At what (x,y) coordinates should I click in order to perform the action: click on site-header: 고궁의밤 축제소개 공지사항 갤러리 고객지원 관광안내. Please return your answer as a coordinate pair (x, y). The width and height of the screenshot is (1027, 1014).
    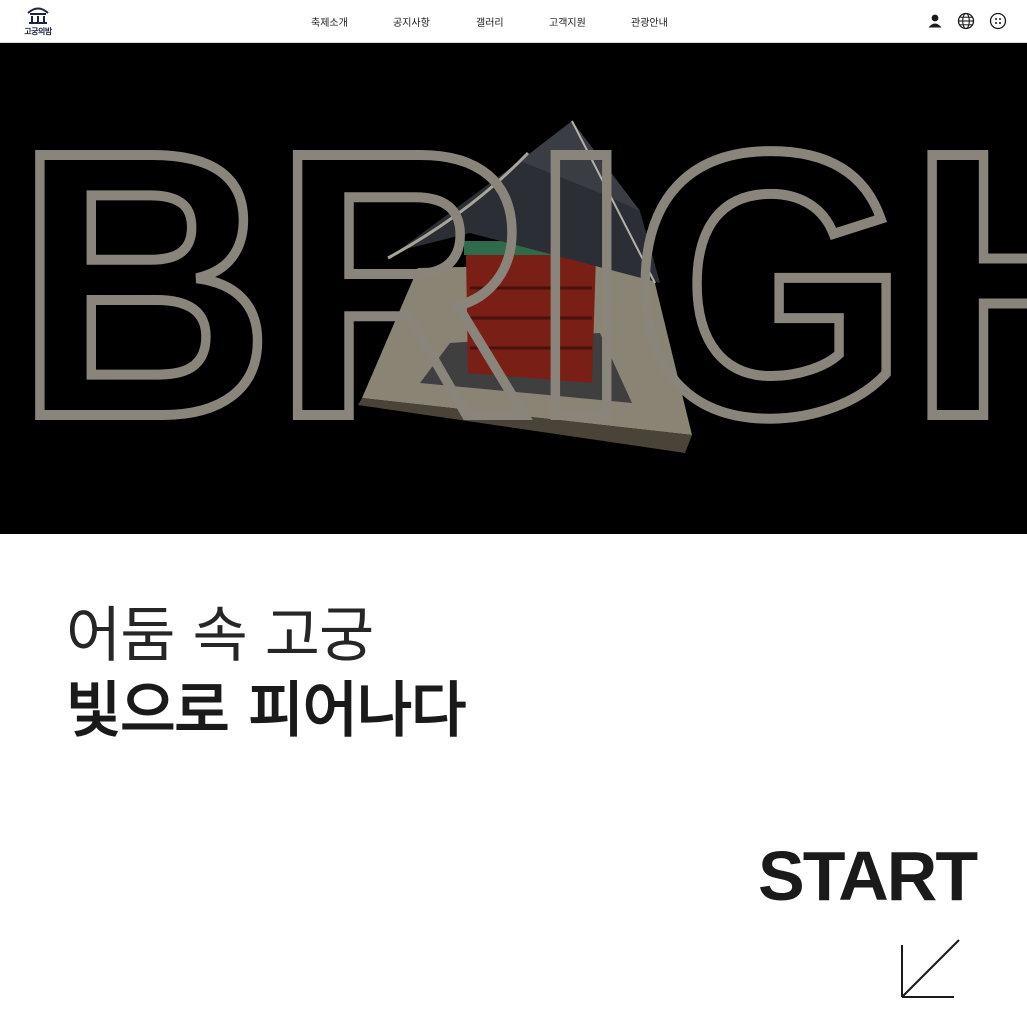
    Looking at the image, I should click on (513, 21).